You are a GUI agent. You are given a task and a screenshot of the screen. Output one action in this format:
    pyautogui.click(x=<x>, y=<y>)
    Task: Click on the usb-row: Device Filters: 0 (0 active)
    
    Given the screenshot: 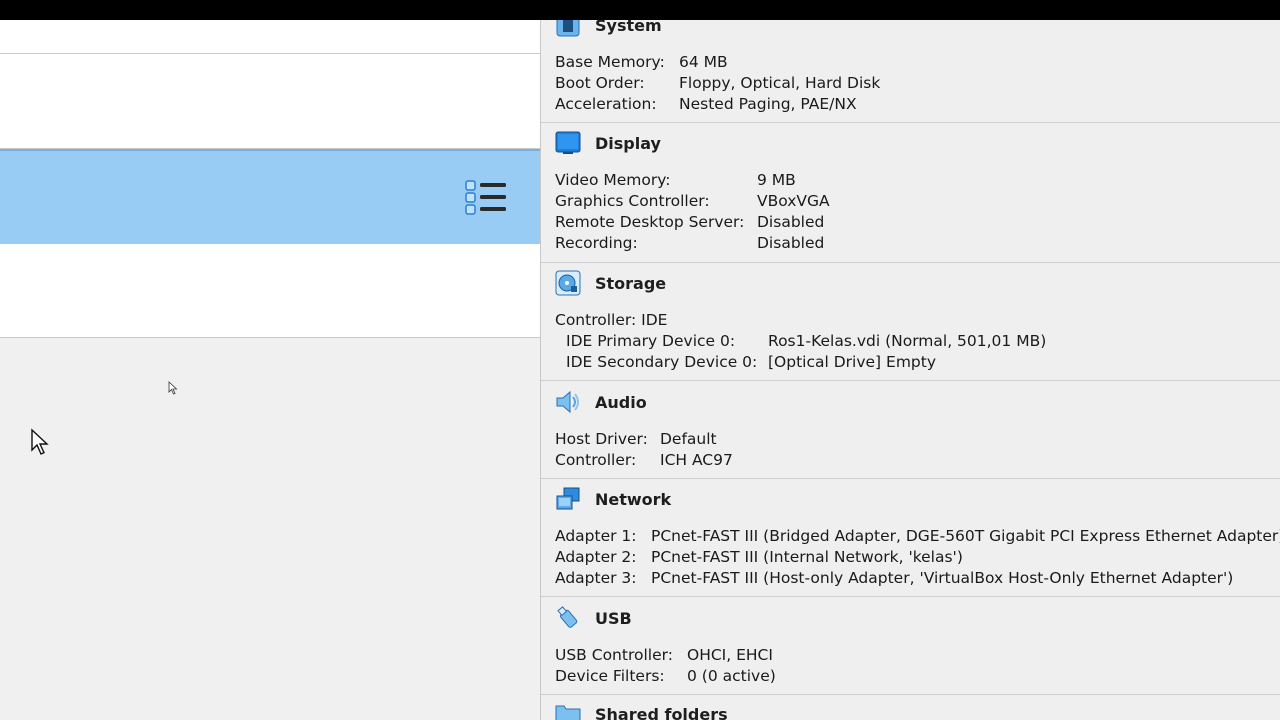 What is the action you would take?
    pyautogui.click(x=665, y=676)
    